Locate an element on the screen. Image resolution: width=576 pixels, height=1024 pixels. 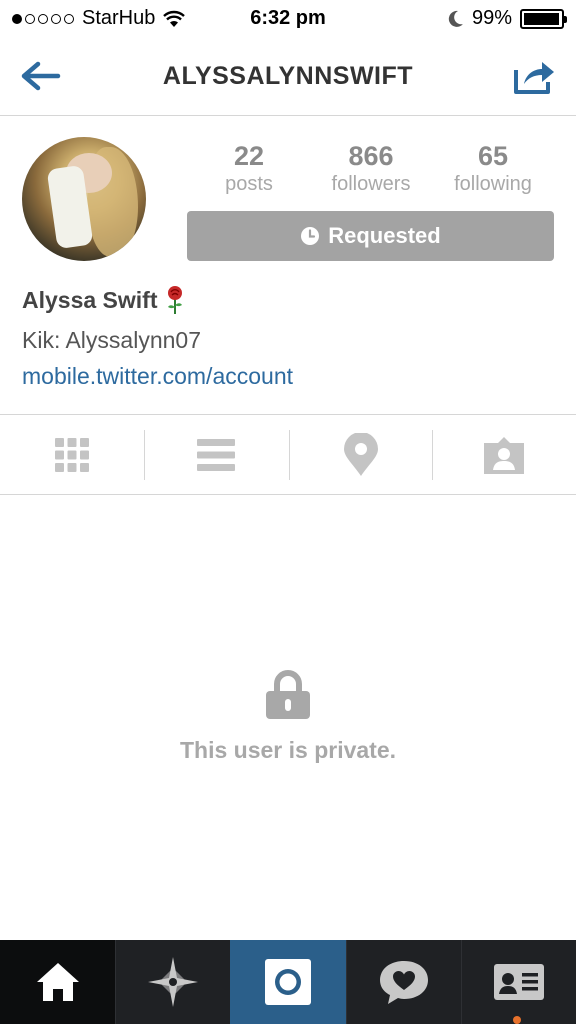
avatar is located at coordinates (84, 199).